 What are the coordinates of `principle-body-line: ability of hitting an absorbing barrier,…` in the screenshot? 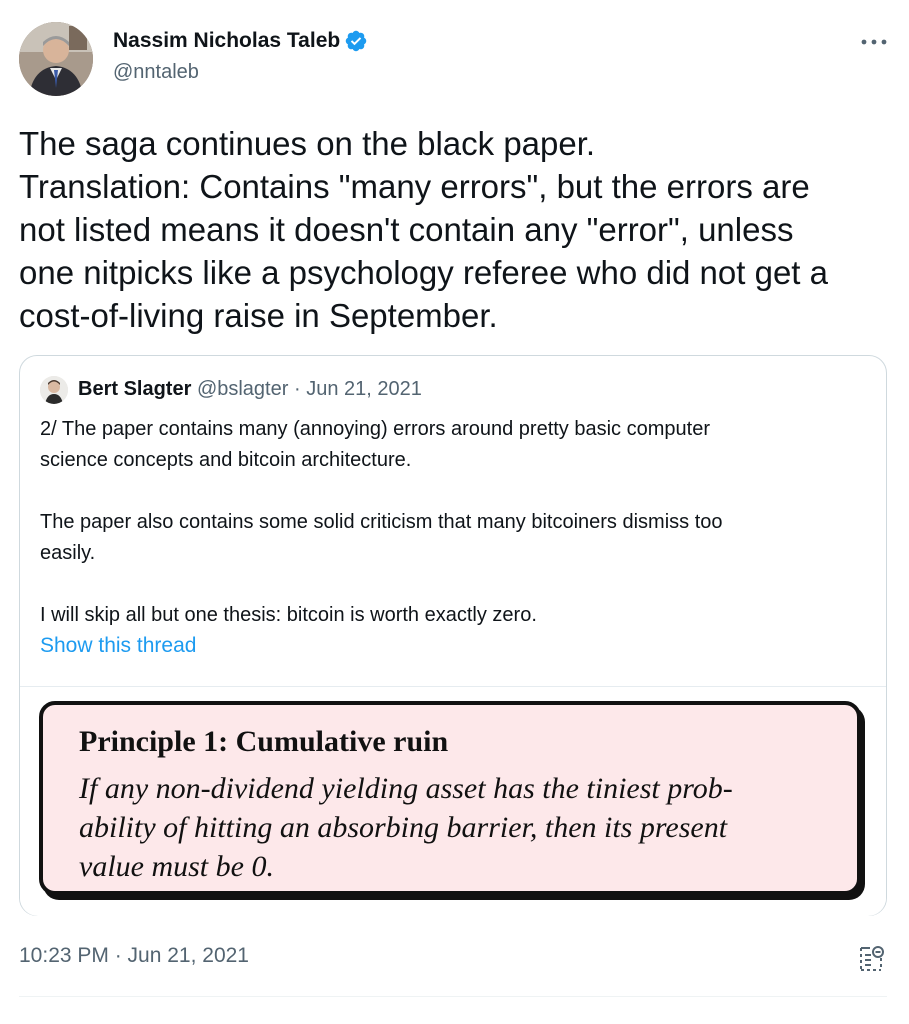 It's located at (403, 827).